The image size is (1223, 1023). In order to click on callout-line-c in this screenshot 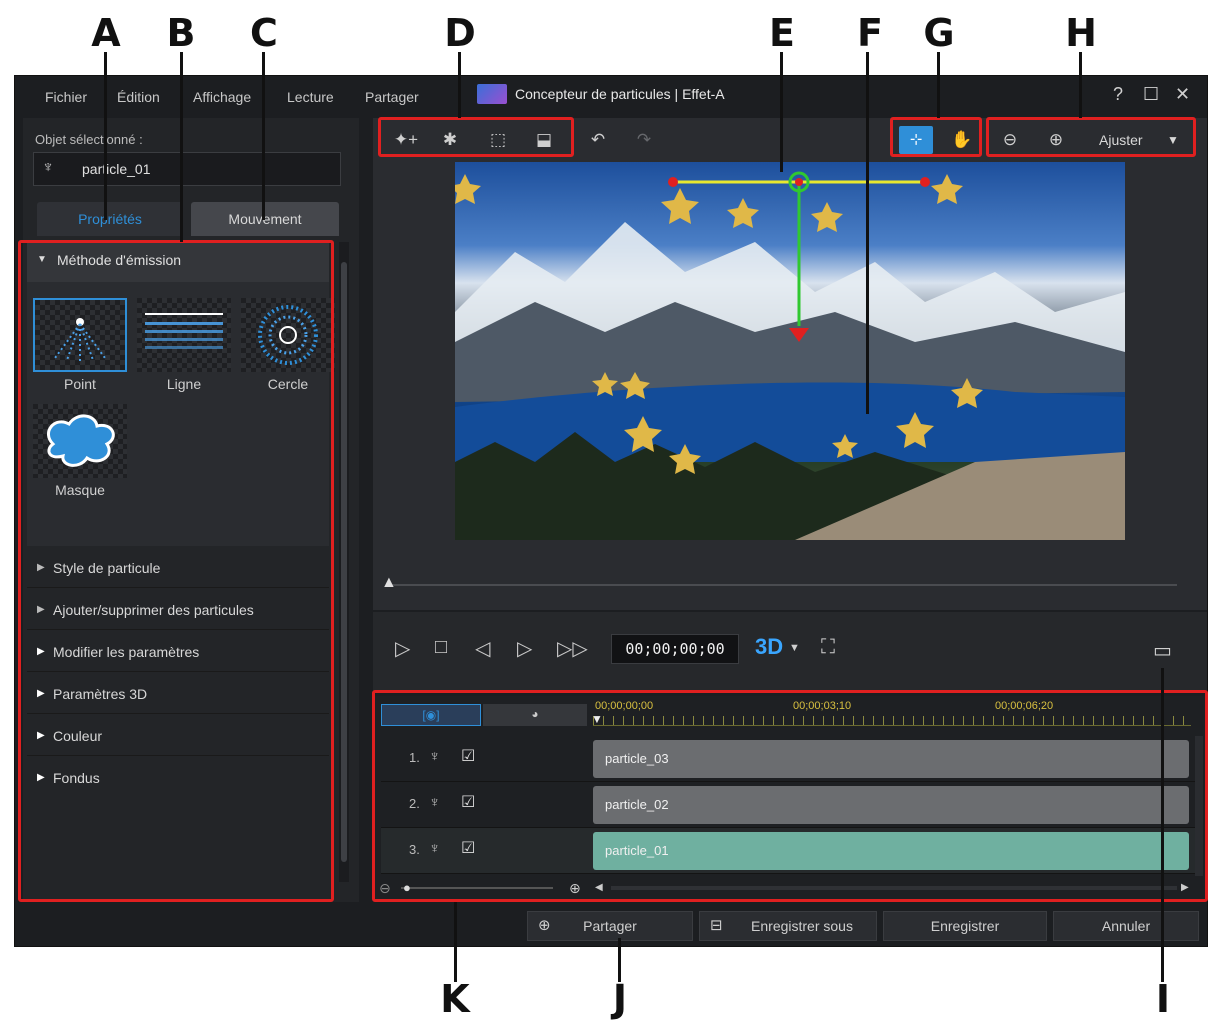, I will do `click(263, 136)`.